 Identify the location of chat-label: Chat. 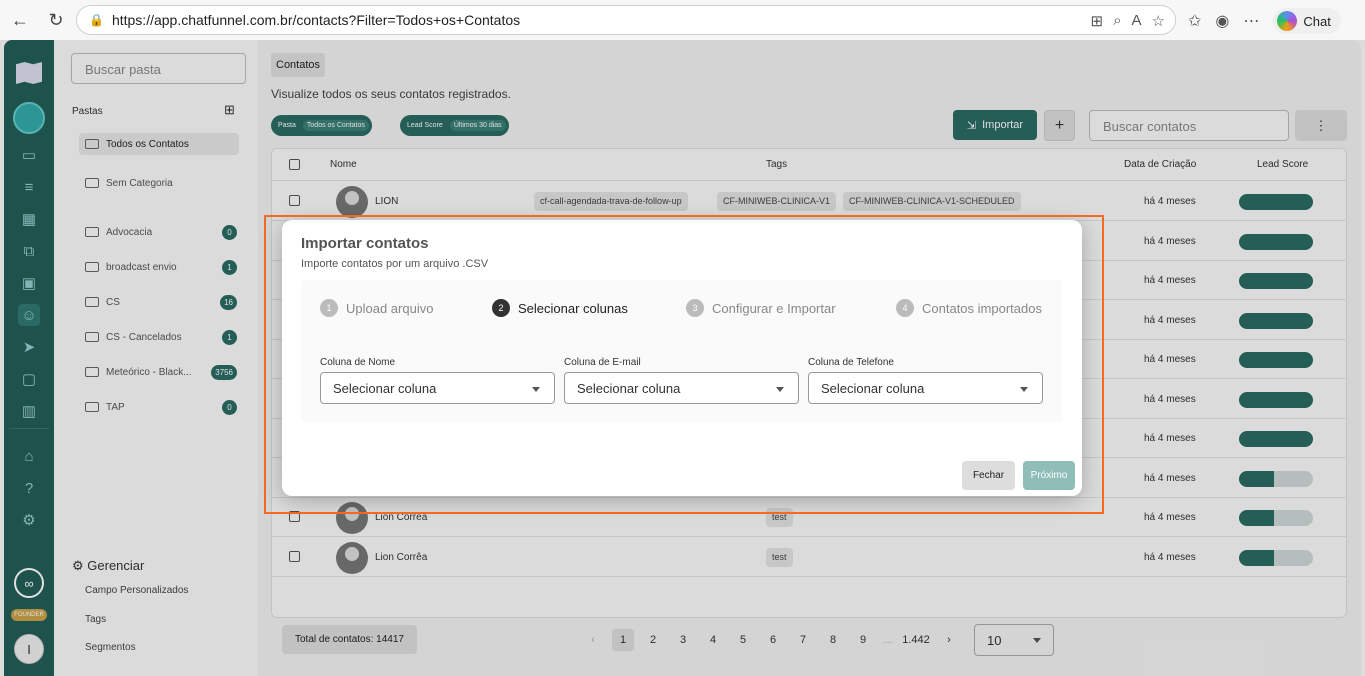
(1317, 21).